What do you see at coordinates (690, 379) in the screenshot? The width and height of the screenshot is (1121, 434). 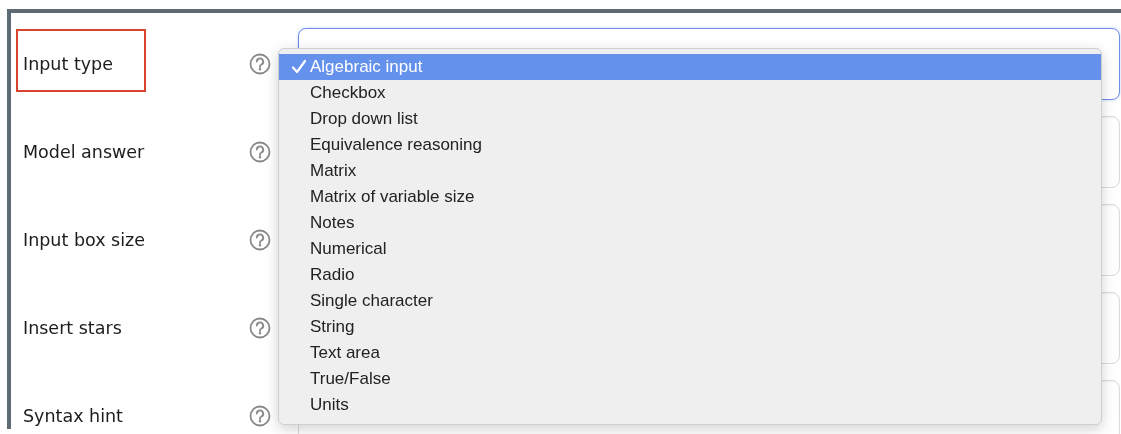 I see `menu-option: True/False` at bounding box center [690, 379].